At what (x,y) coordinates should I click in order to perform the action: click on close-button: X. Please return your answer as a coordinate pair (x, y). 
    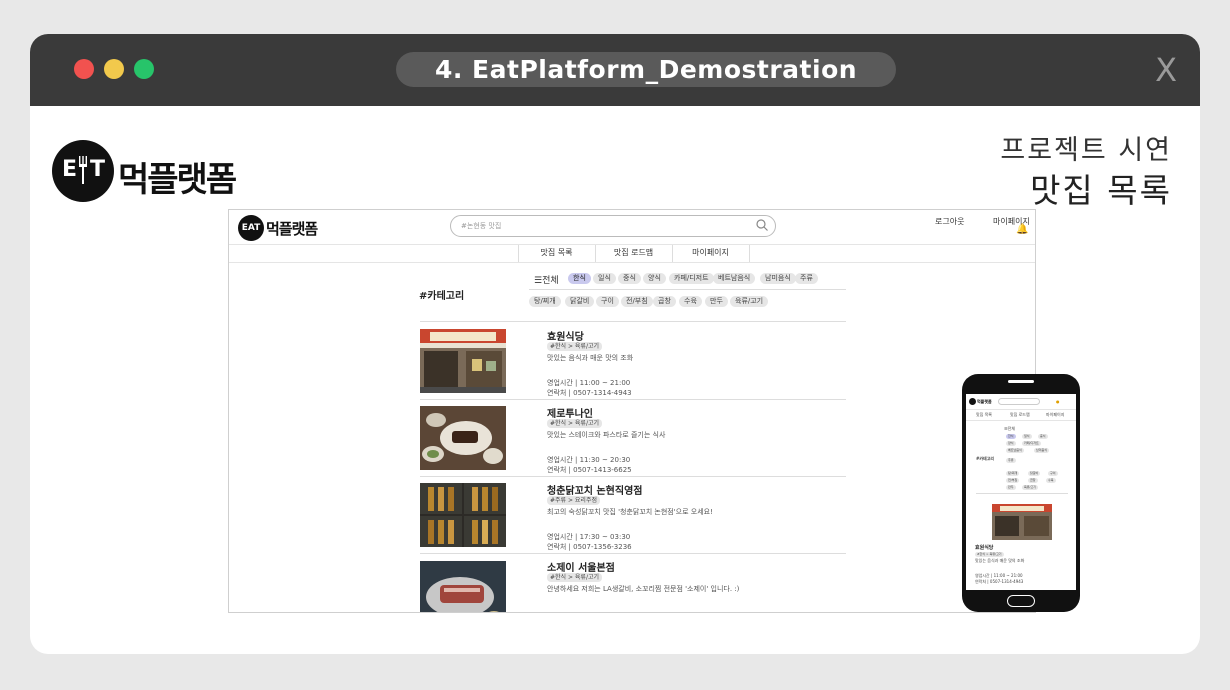
    Looking at the image, I should click on (1166, 70).